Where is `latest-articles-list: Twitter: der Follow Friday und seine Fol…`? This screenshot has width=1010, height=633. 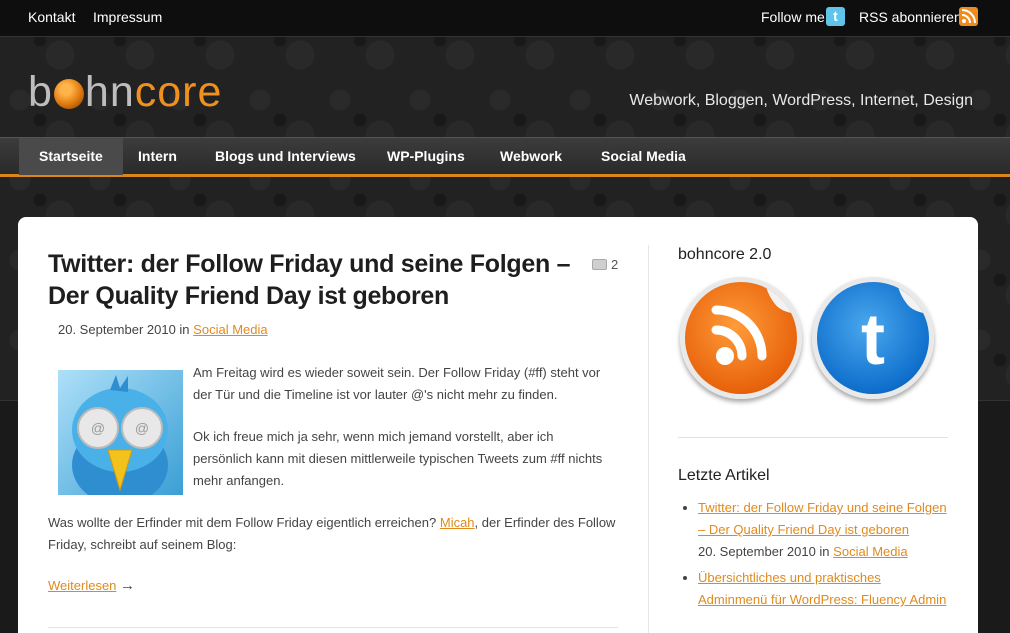
latest-articles-list: Twitter: der Follow Friday und seine Fol… is located at coordinates (815, 556).